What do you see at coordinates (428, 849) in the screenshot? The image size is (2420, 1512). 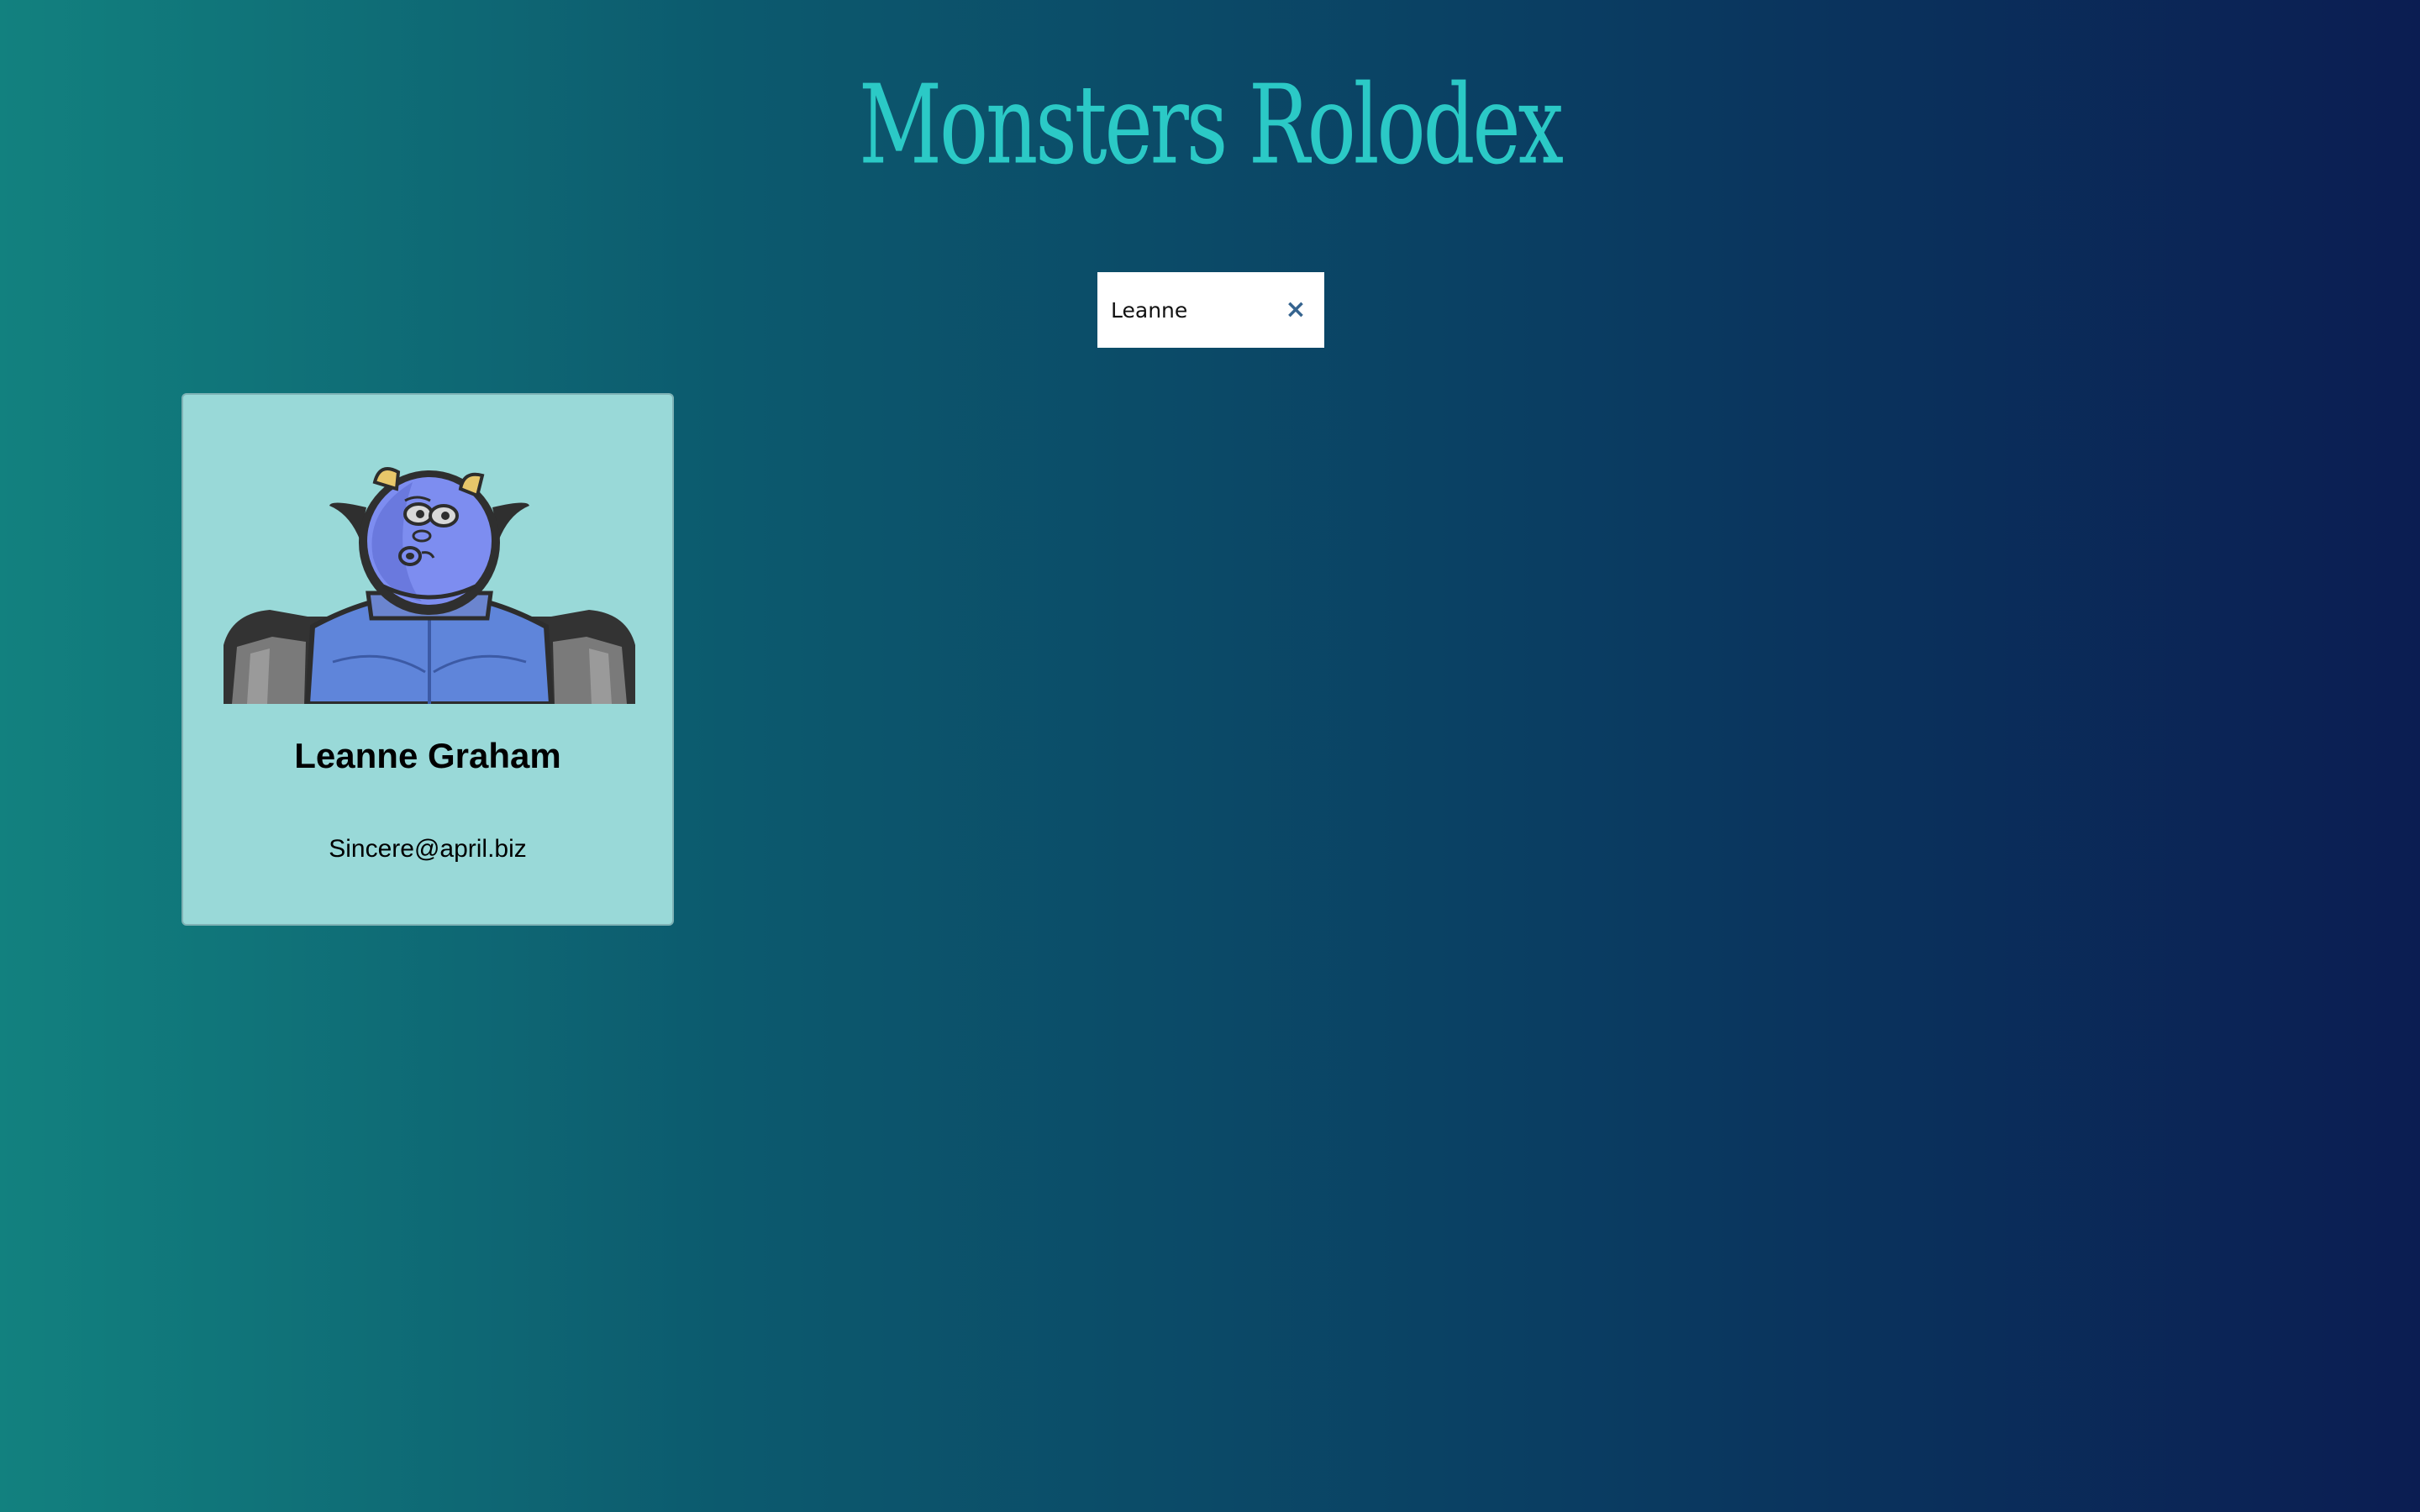 I see `monster-email: Sincere@april.biz` at bounding box center [428, 849].